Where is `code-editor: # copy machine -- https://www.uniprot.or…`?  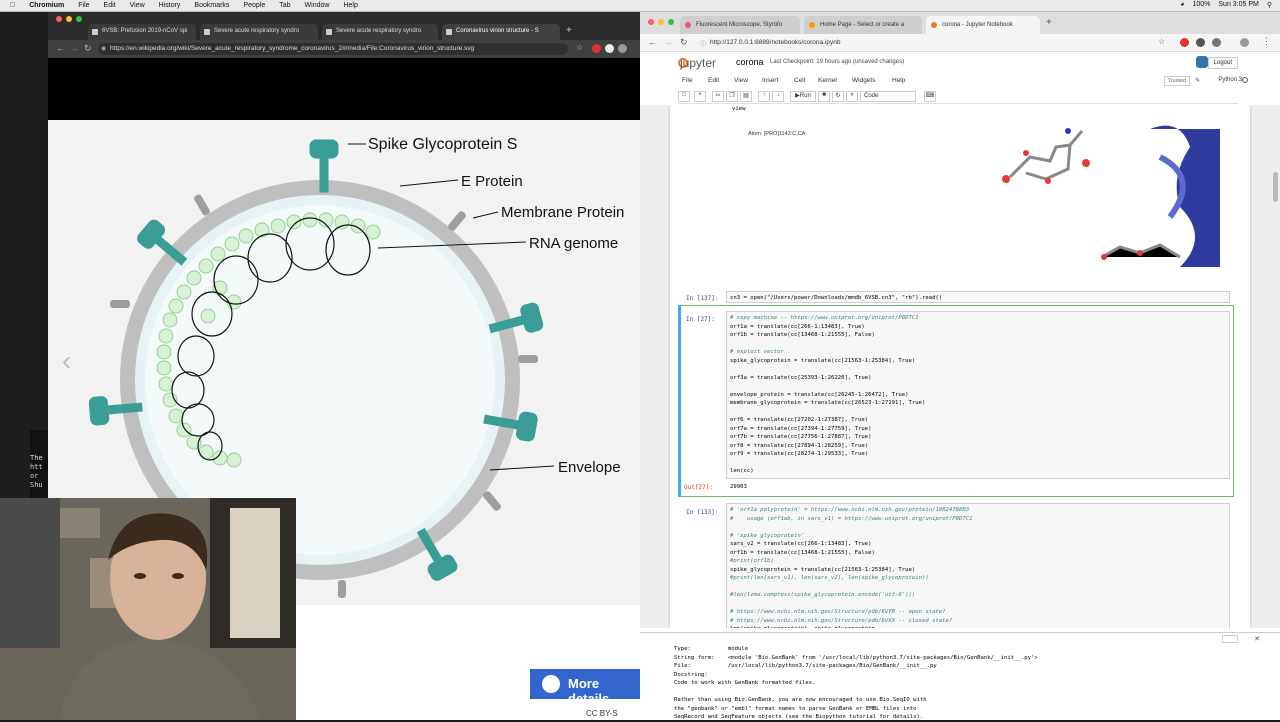
code-editor: # copy machine -- https://www.uniprot.or… is located at coordinates (978, 395).